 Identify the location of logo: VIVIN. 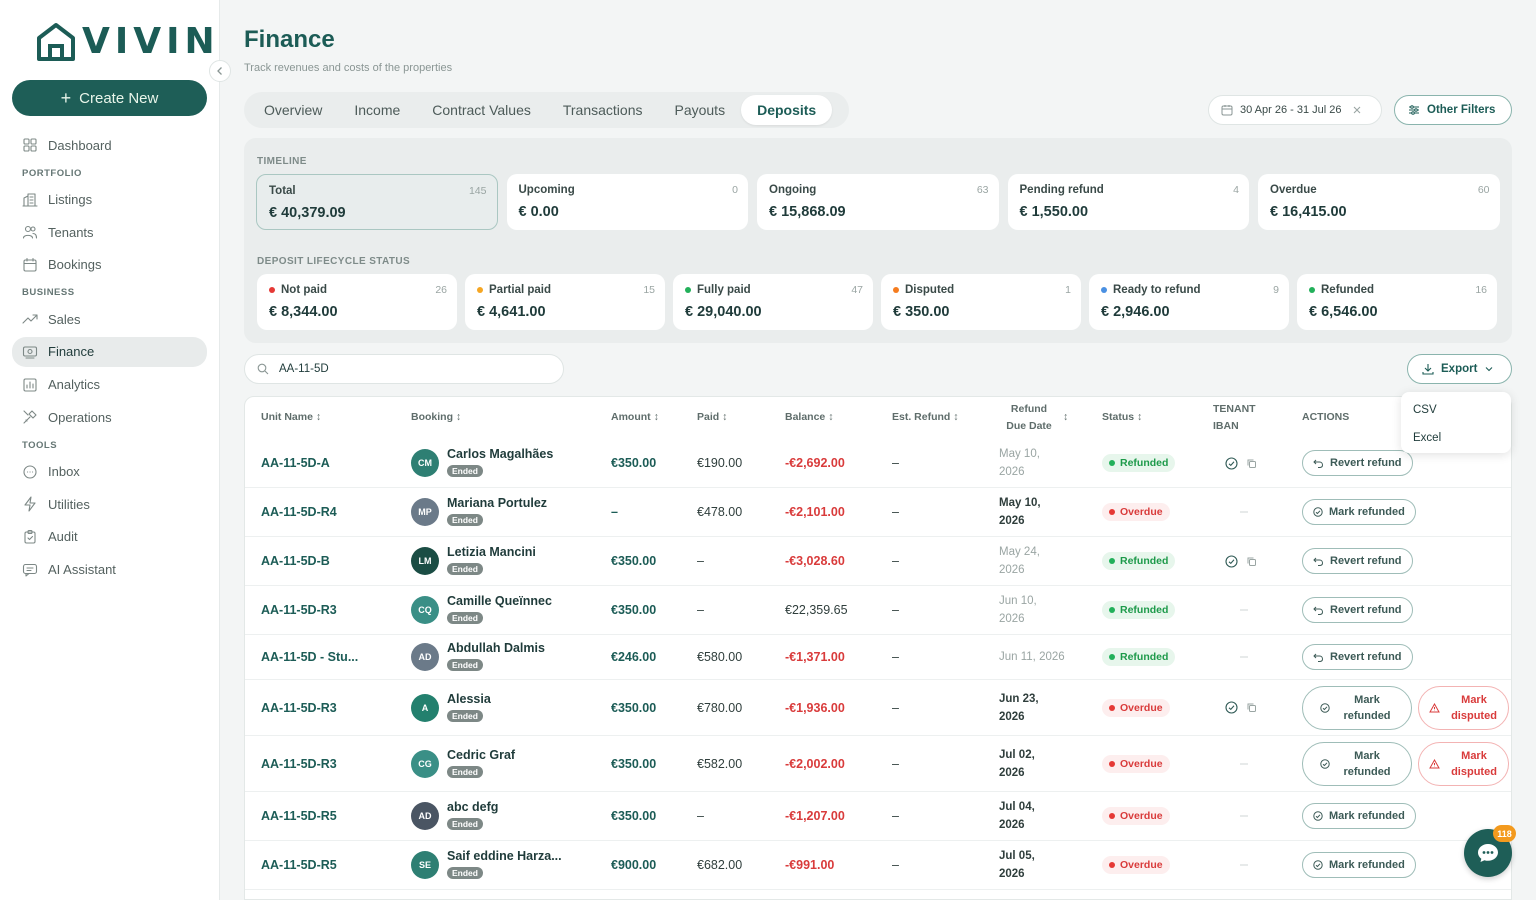
(128, 42).